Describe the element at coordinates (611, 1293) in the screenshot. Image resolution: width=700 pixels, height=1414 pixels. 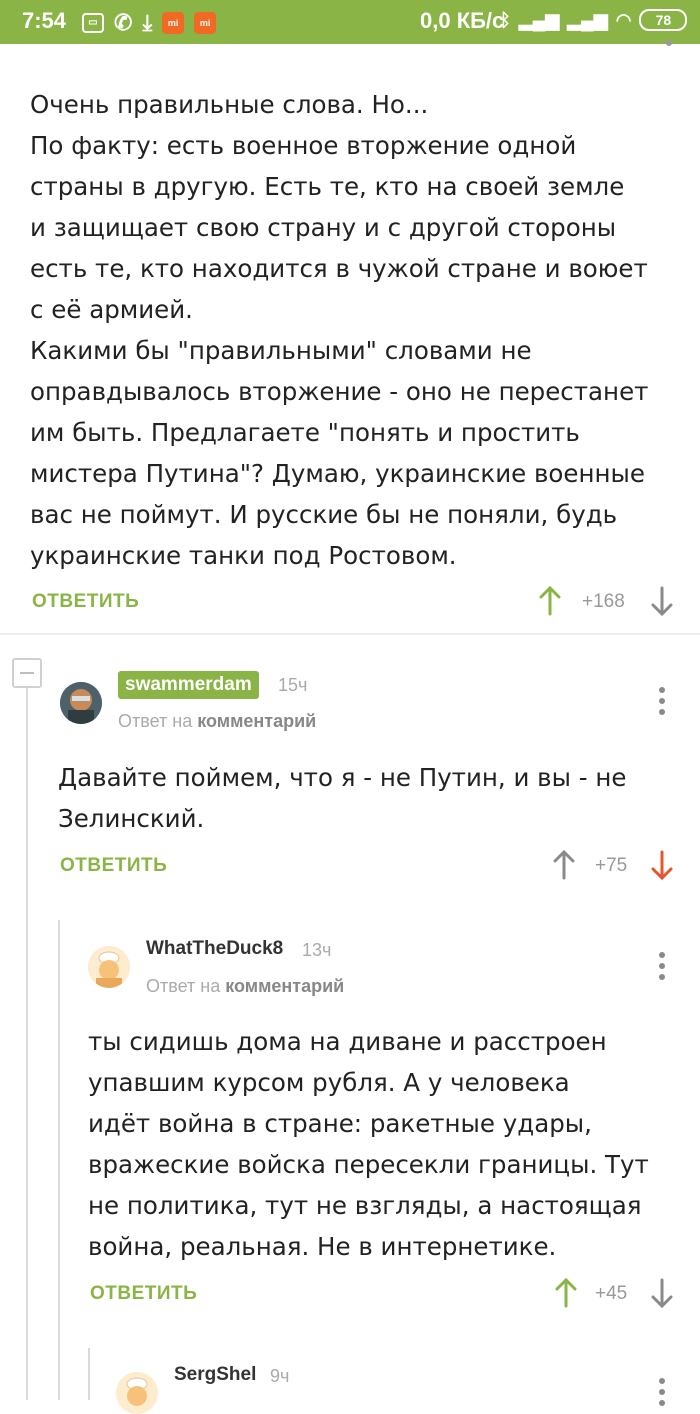
I see `comment-score: +45` at that location.